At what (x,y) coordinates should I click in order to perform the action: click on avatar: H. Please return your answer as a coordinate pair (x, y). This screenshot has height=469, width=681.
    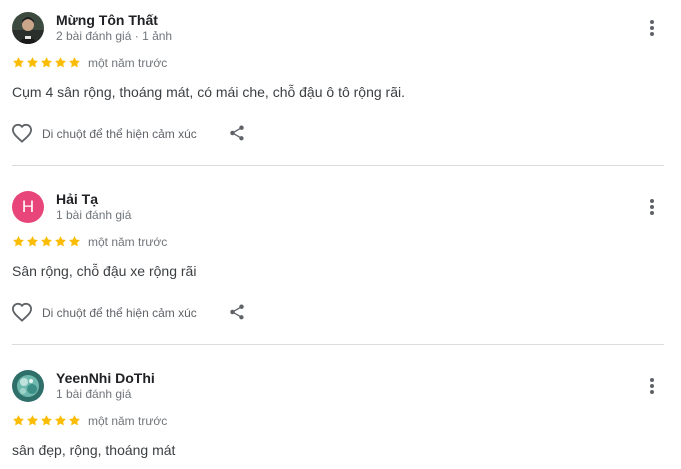
    Looking at the image, I should click on (28, 207).